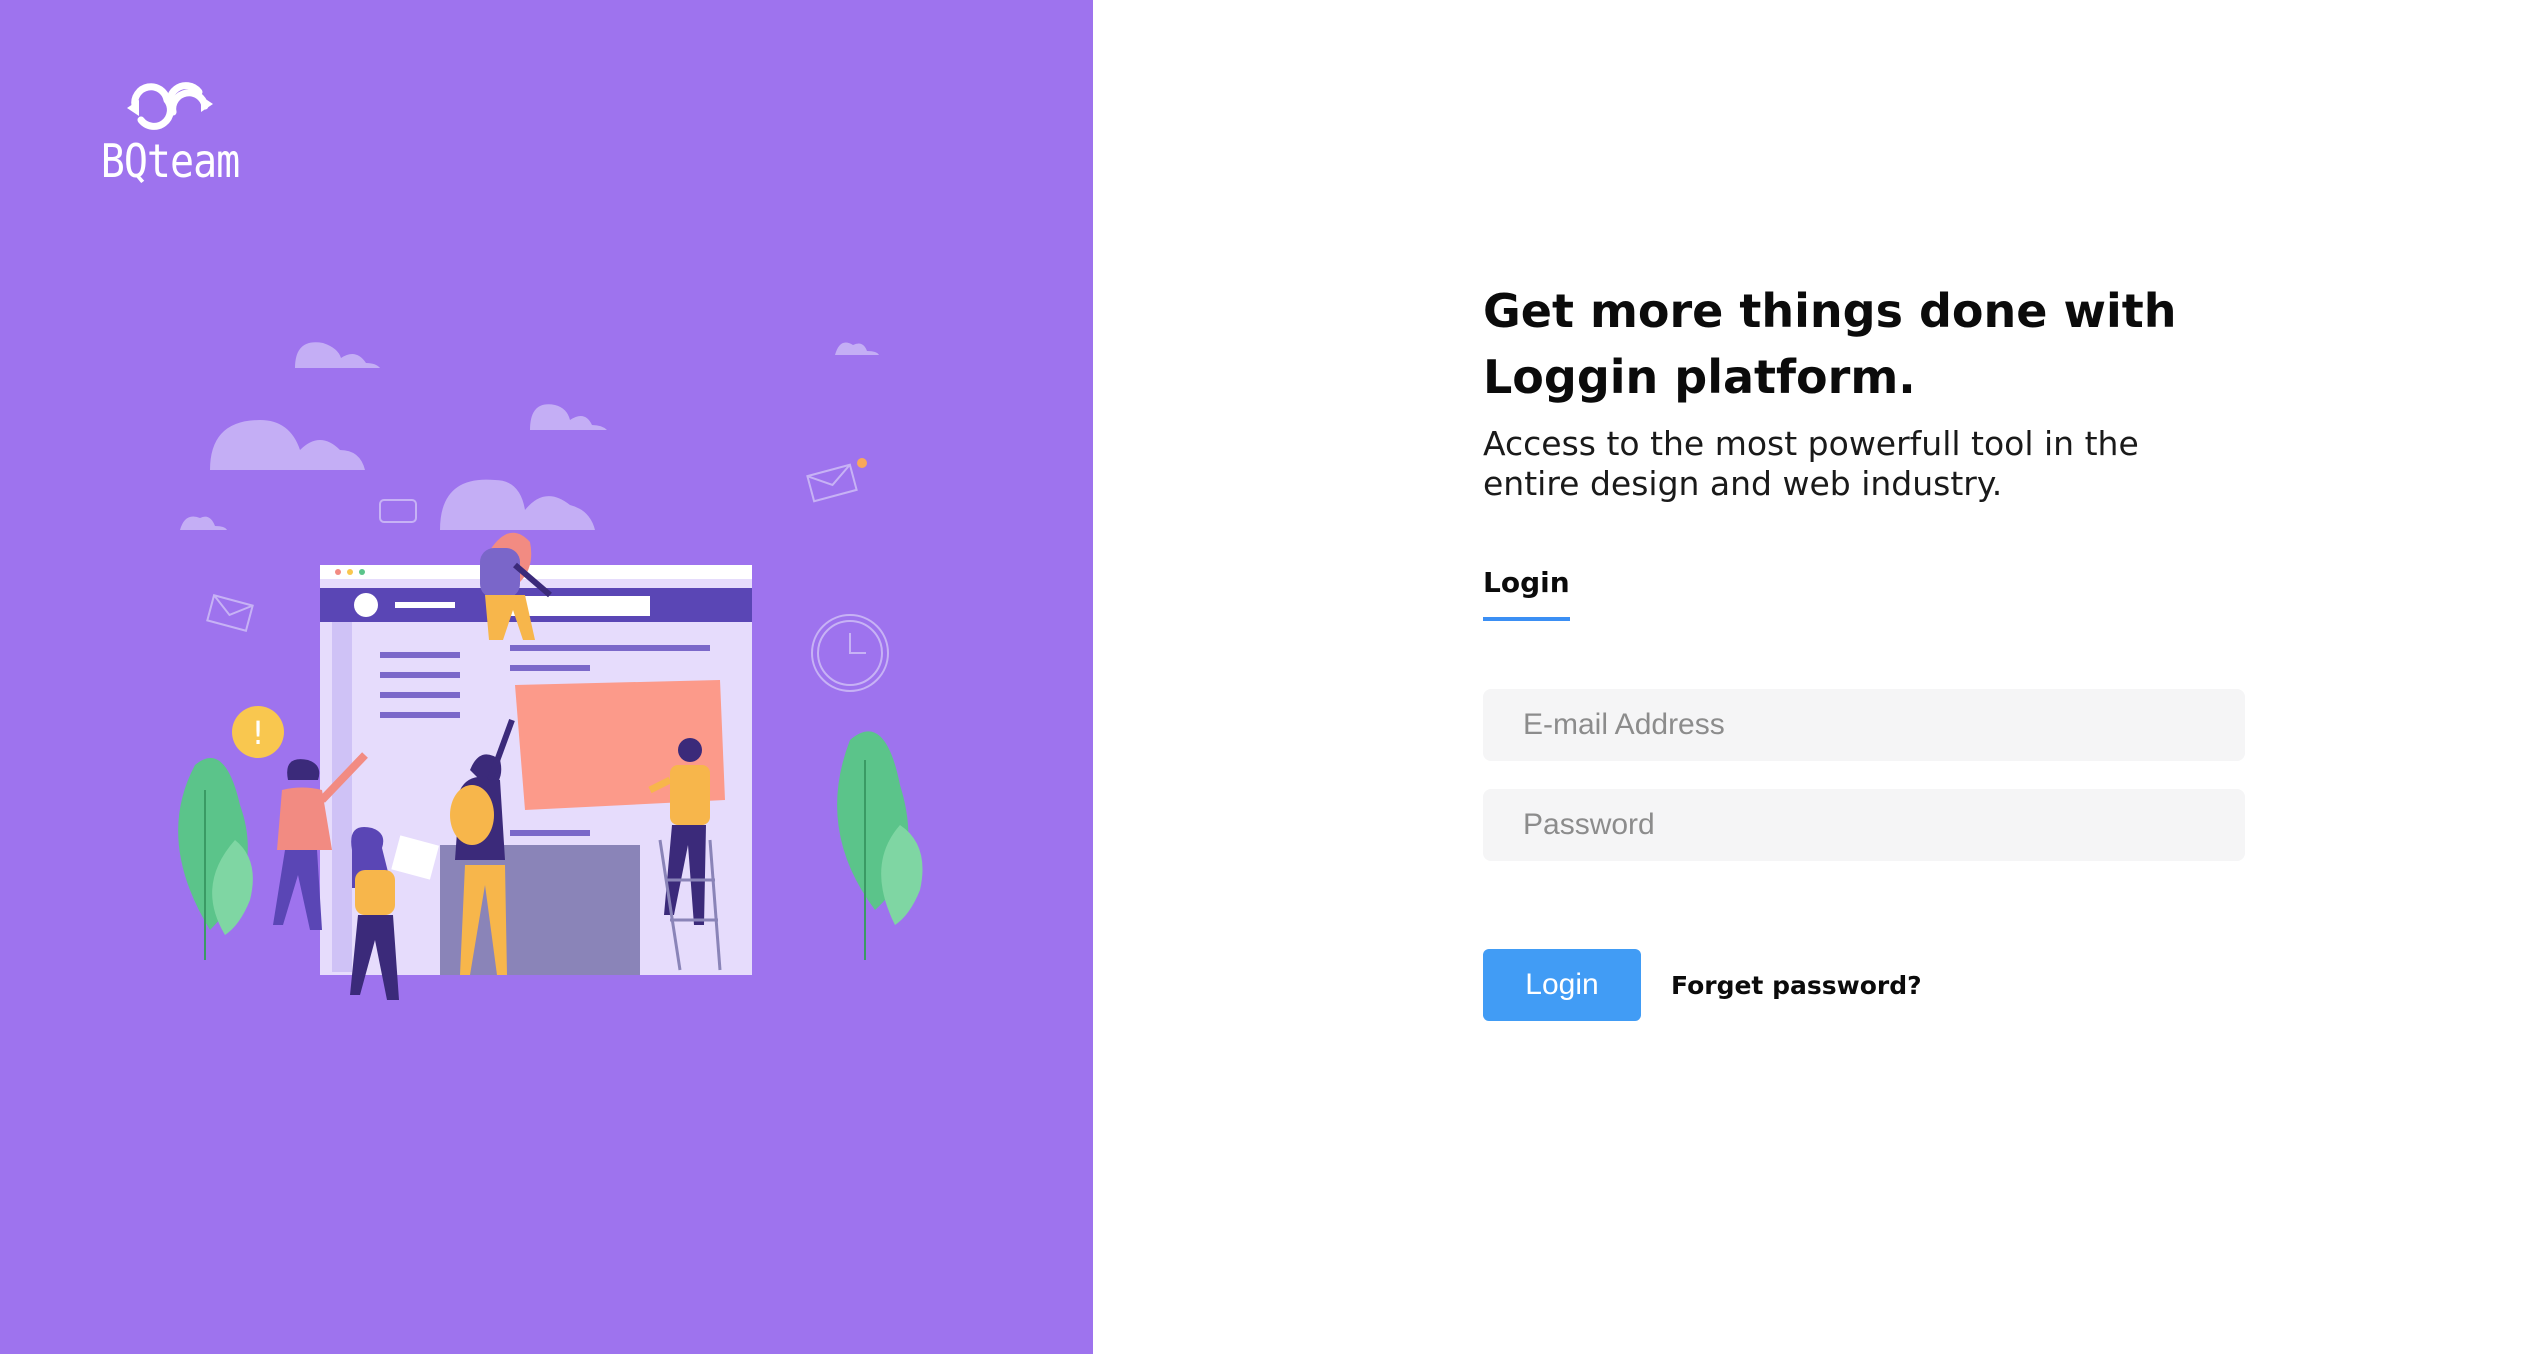 This screenshot has height=1354, width=2544. I want to click on tab-login: Login, so click(1526, 593).